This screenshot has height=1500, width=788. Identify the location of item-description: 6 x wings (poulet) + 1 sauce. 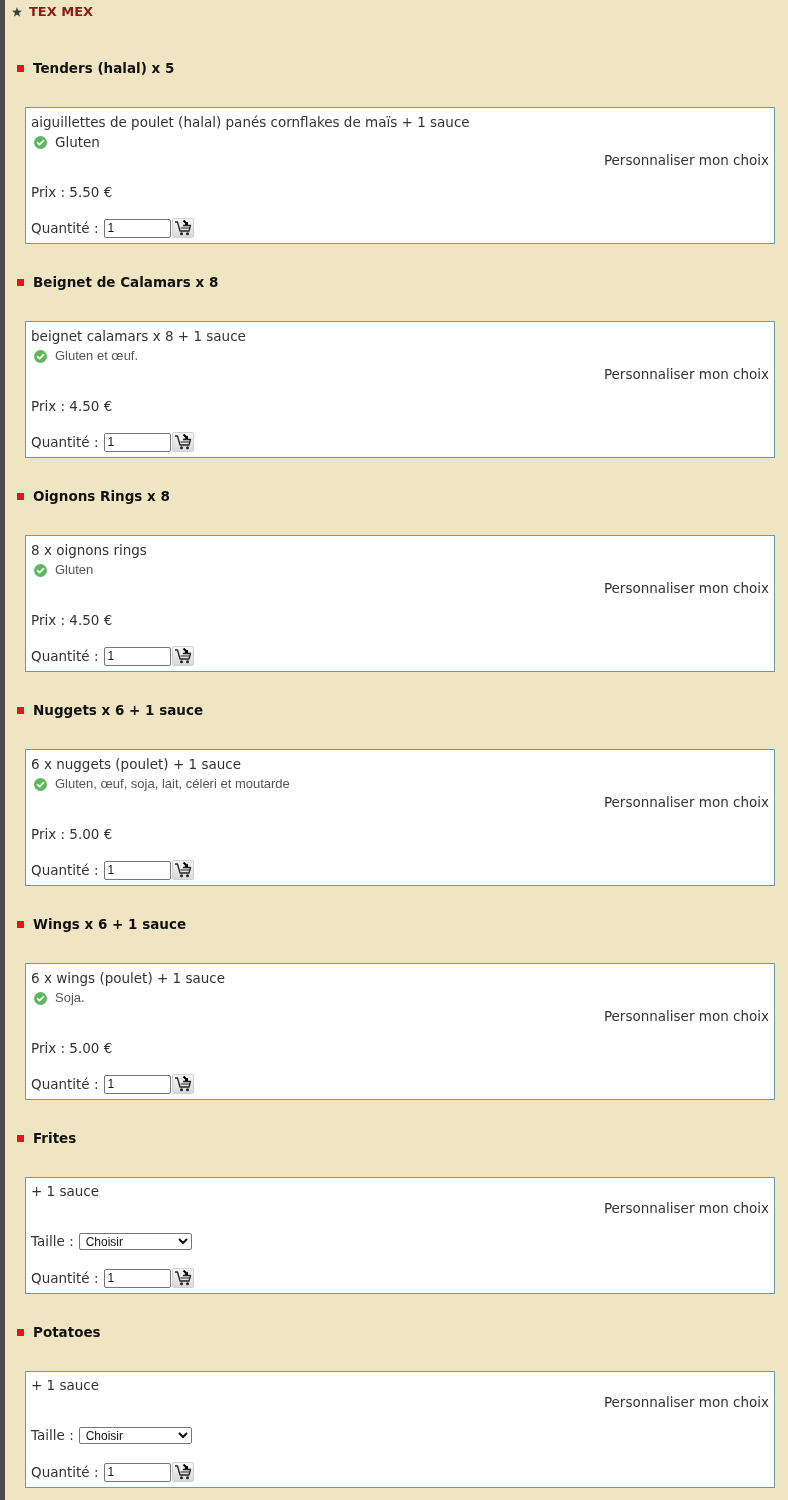
(129, 978).